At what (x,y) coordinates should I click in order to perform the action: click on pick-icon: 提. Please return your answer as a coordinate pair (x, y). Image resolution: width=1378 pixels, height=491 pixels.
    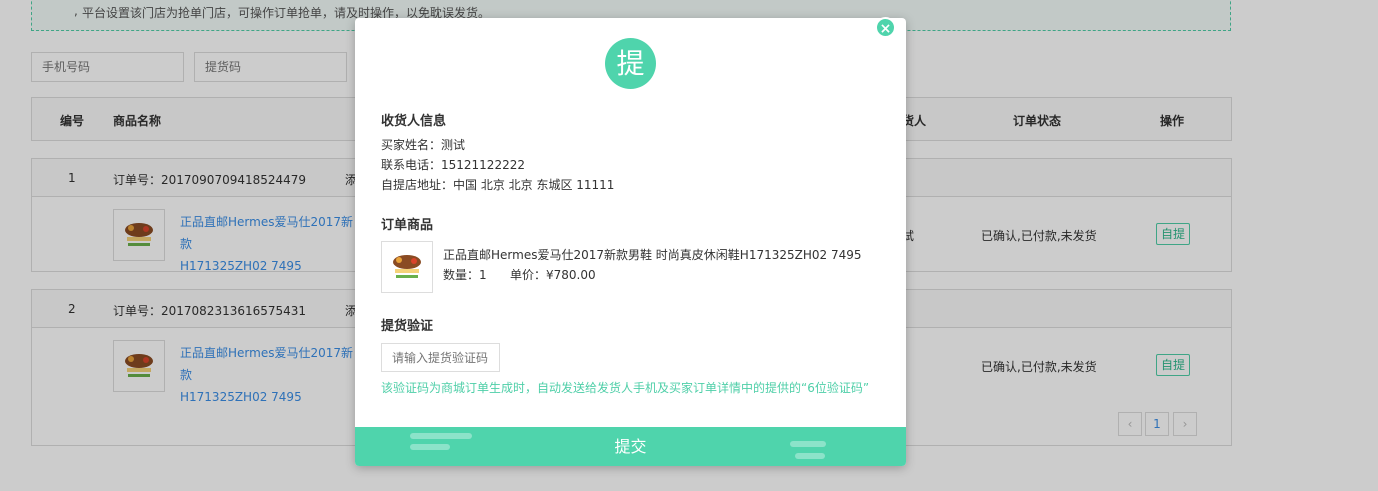
    Looking at the image, I should click on (630, 63).